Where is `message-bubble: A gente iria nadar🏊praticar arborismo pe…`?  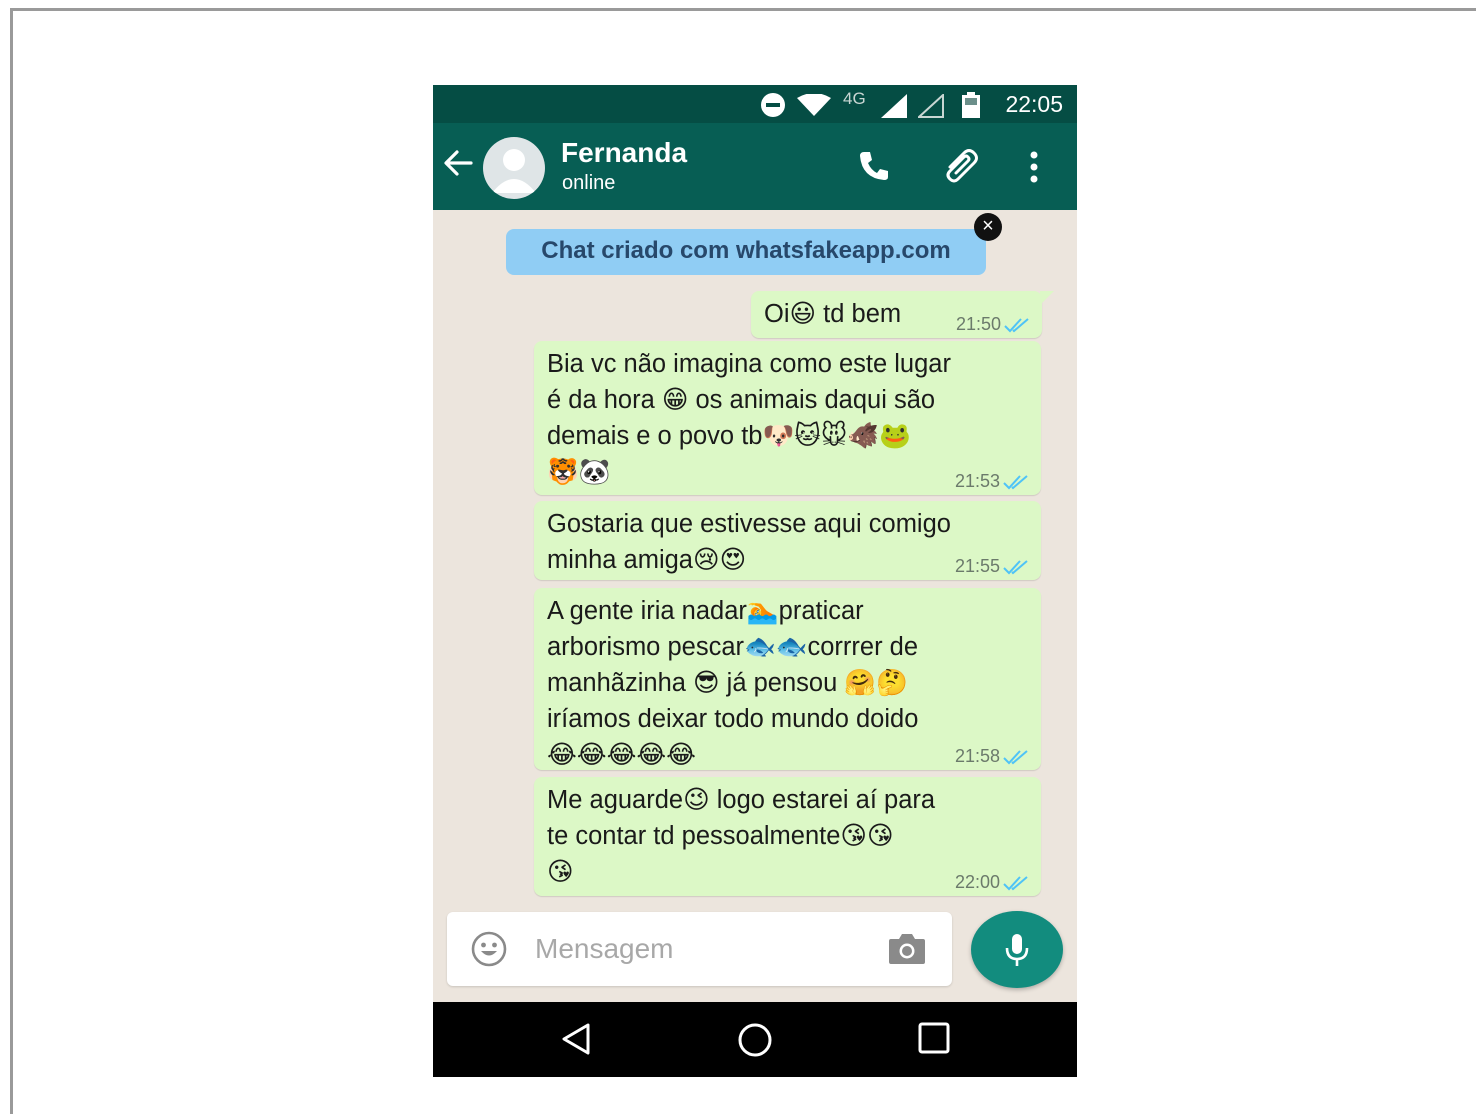
message-bubble: A gente iria nadar🏊praticar arborismo pe… is located at coordinates (787, 679).